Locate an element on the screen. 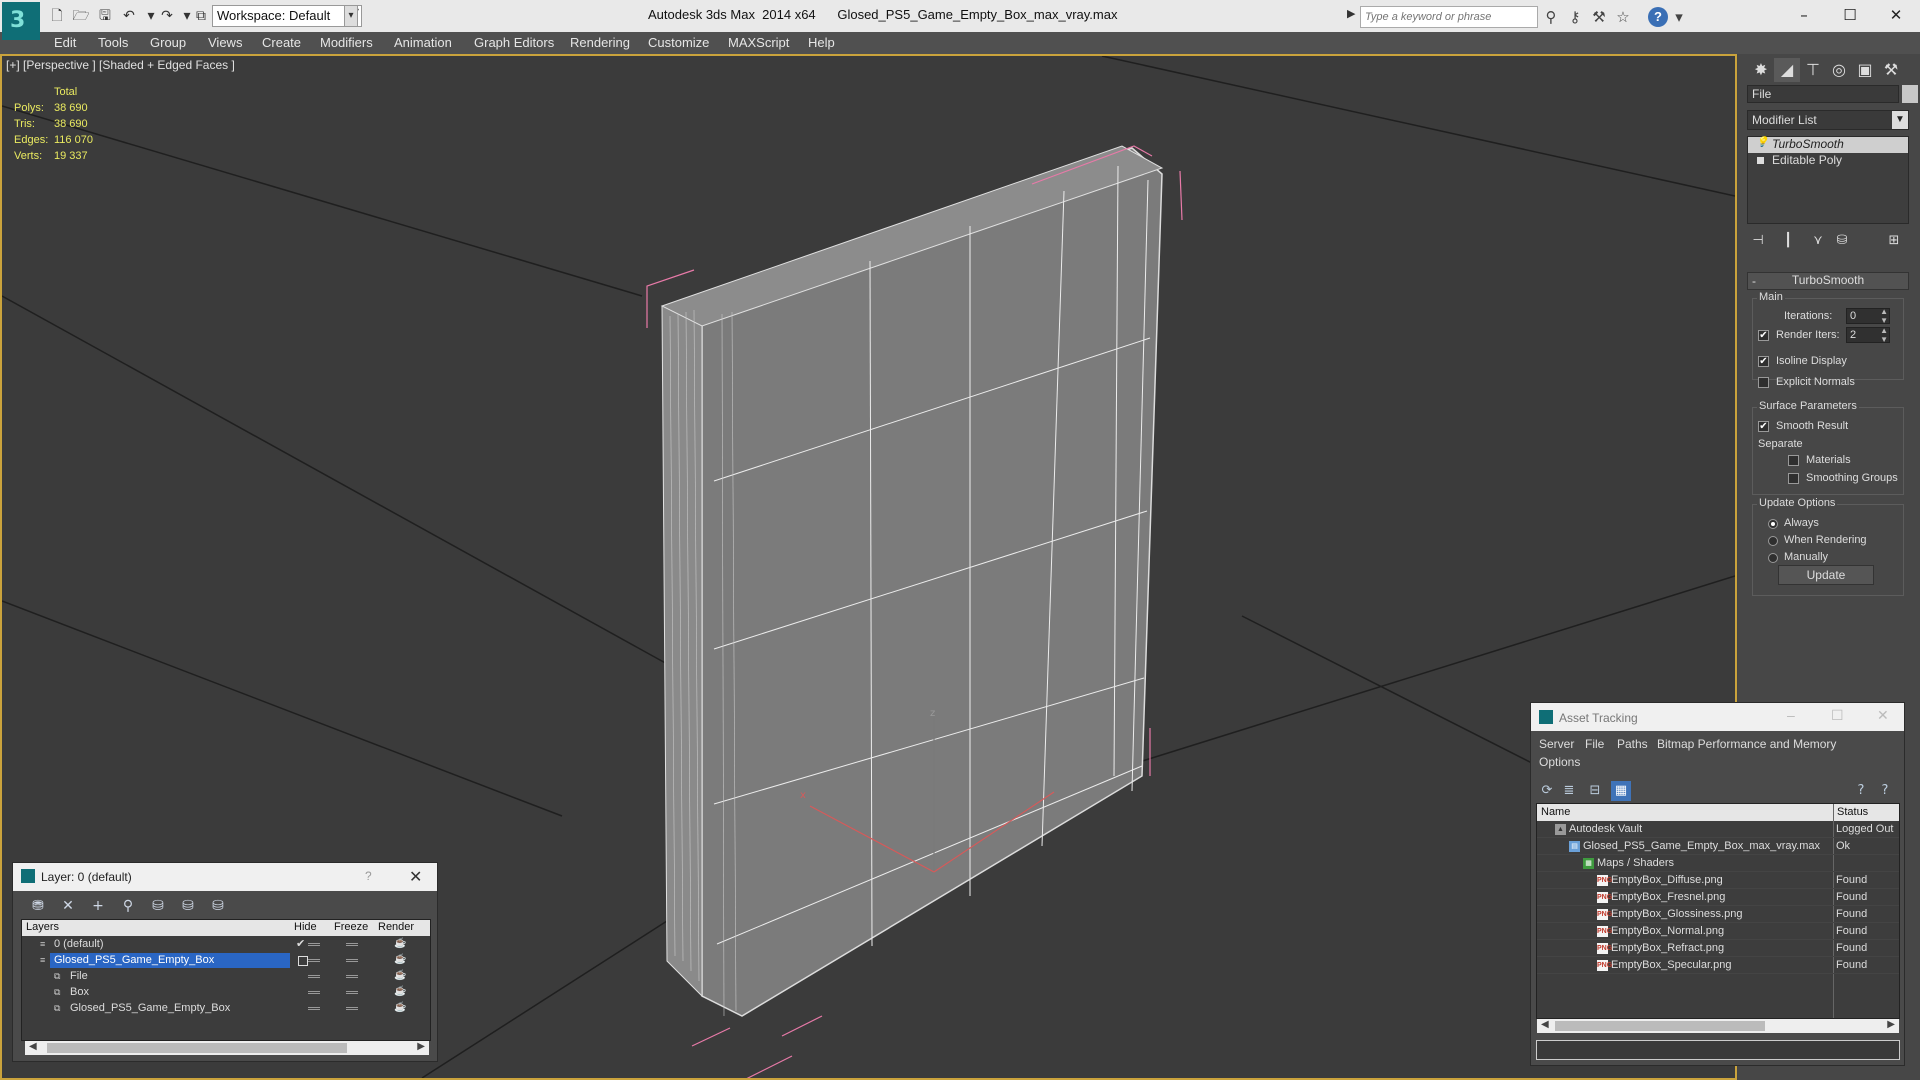  remove-modifier-icon: ⛁ is located at coordinates (1842, 241).